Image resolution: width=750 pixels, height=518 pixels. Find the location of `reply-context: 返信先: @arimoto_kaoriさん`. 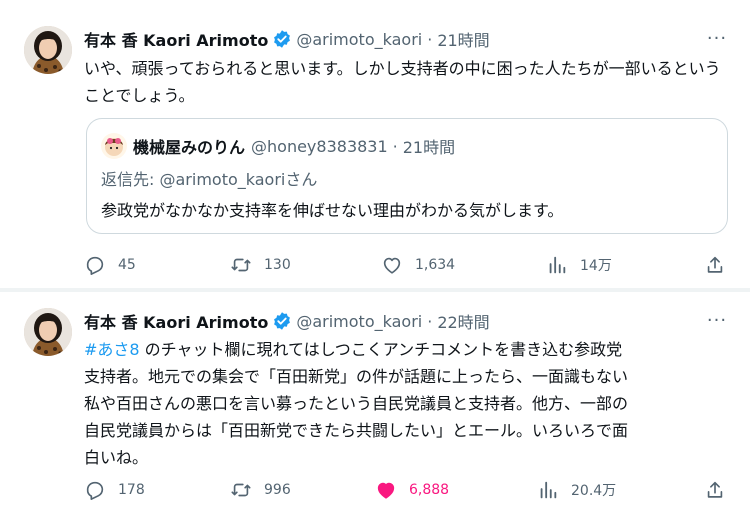

reply-context: 返信先: @arimoto_kaoriさん is located at coordinates (209, 178).